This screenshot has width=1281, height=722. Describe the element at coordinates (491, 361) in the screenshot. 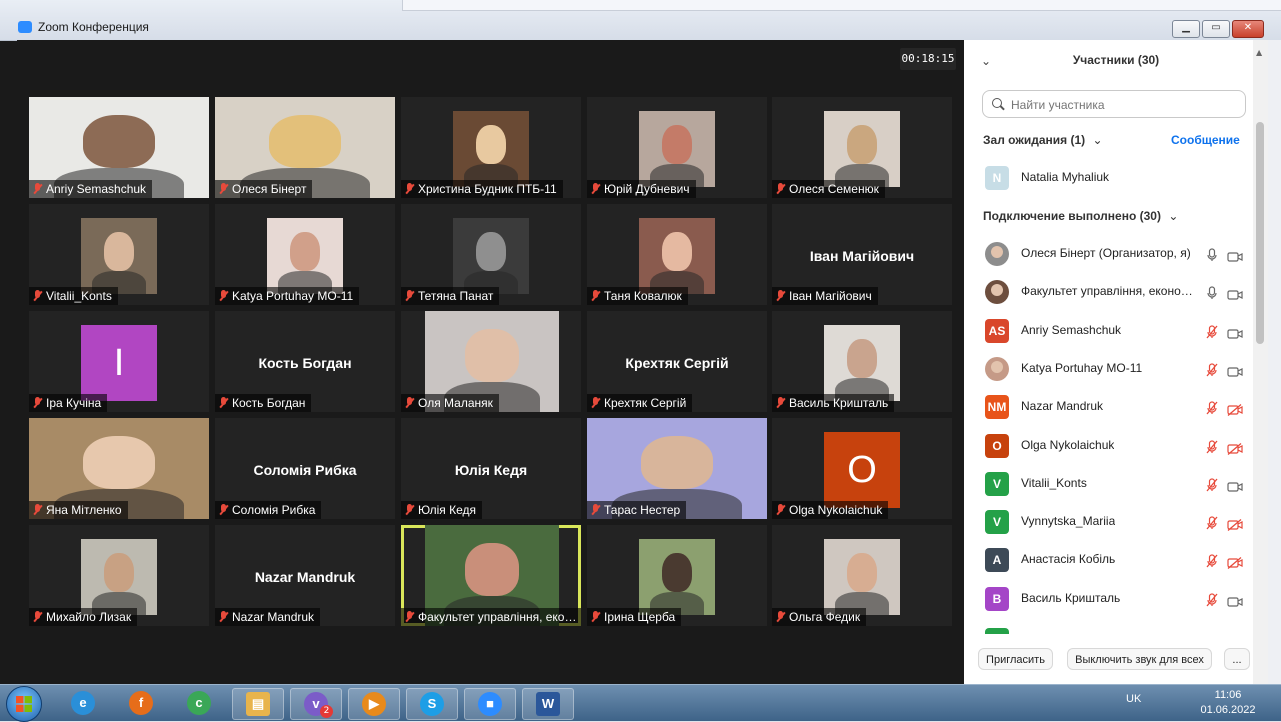

I see `participant-tile: Оля Маланяк` at that location.